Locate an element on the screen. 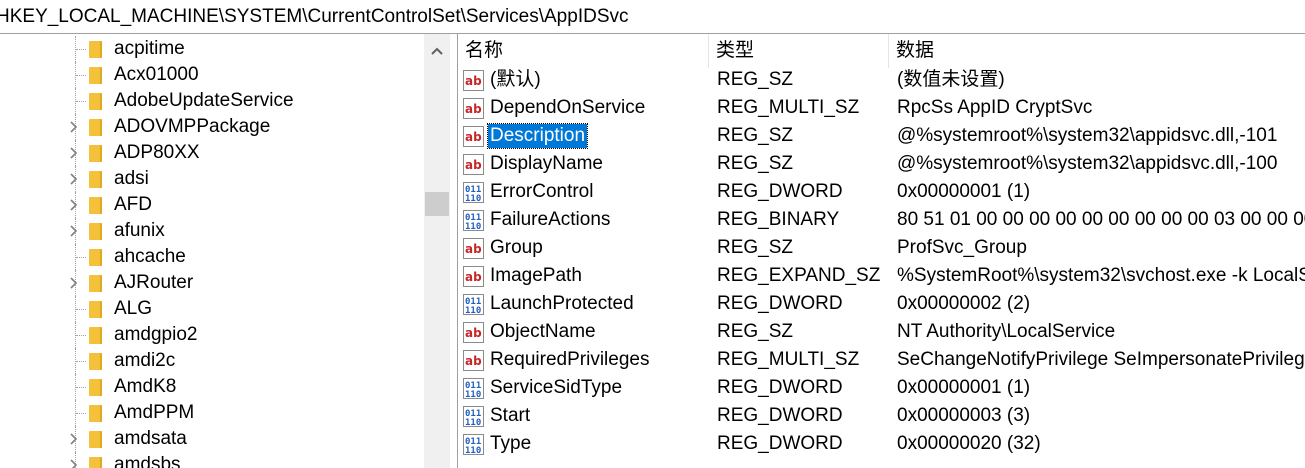 This screenshot has width=1305, height=468. tree-item-label: ADOVMPPackage is located at coordinates (192, 127).